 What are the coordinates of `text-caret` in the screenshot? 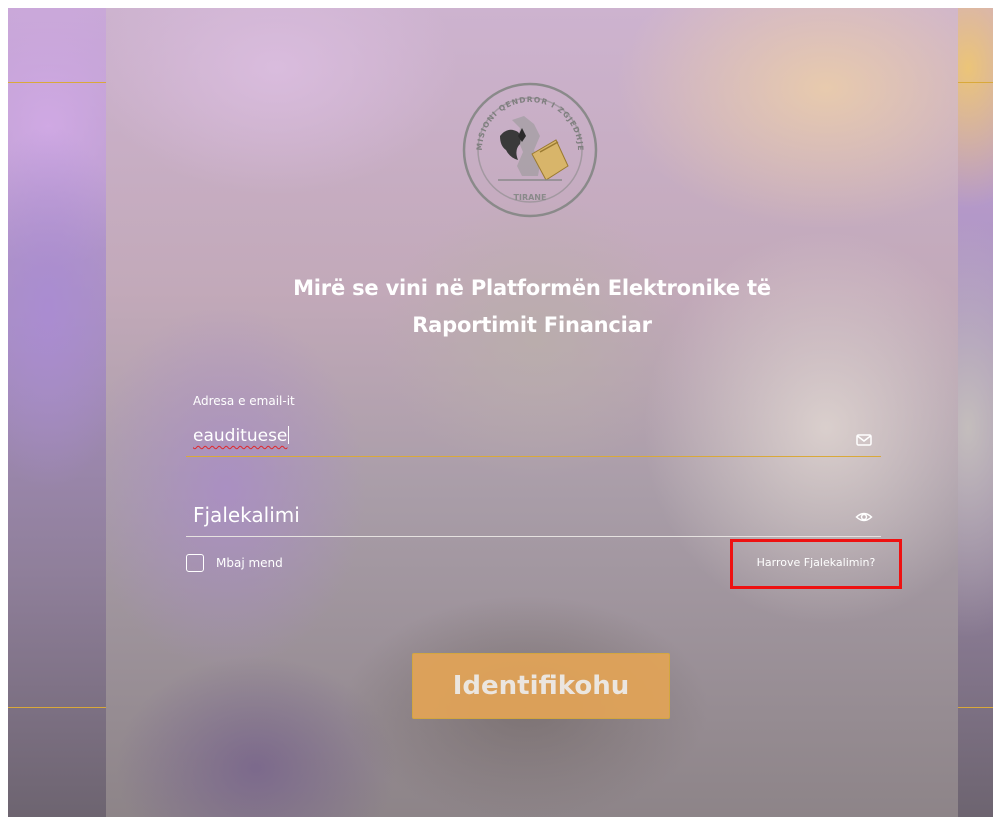 It's located at (289, 435).